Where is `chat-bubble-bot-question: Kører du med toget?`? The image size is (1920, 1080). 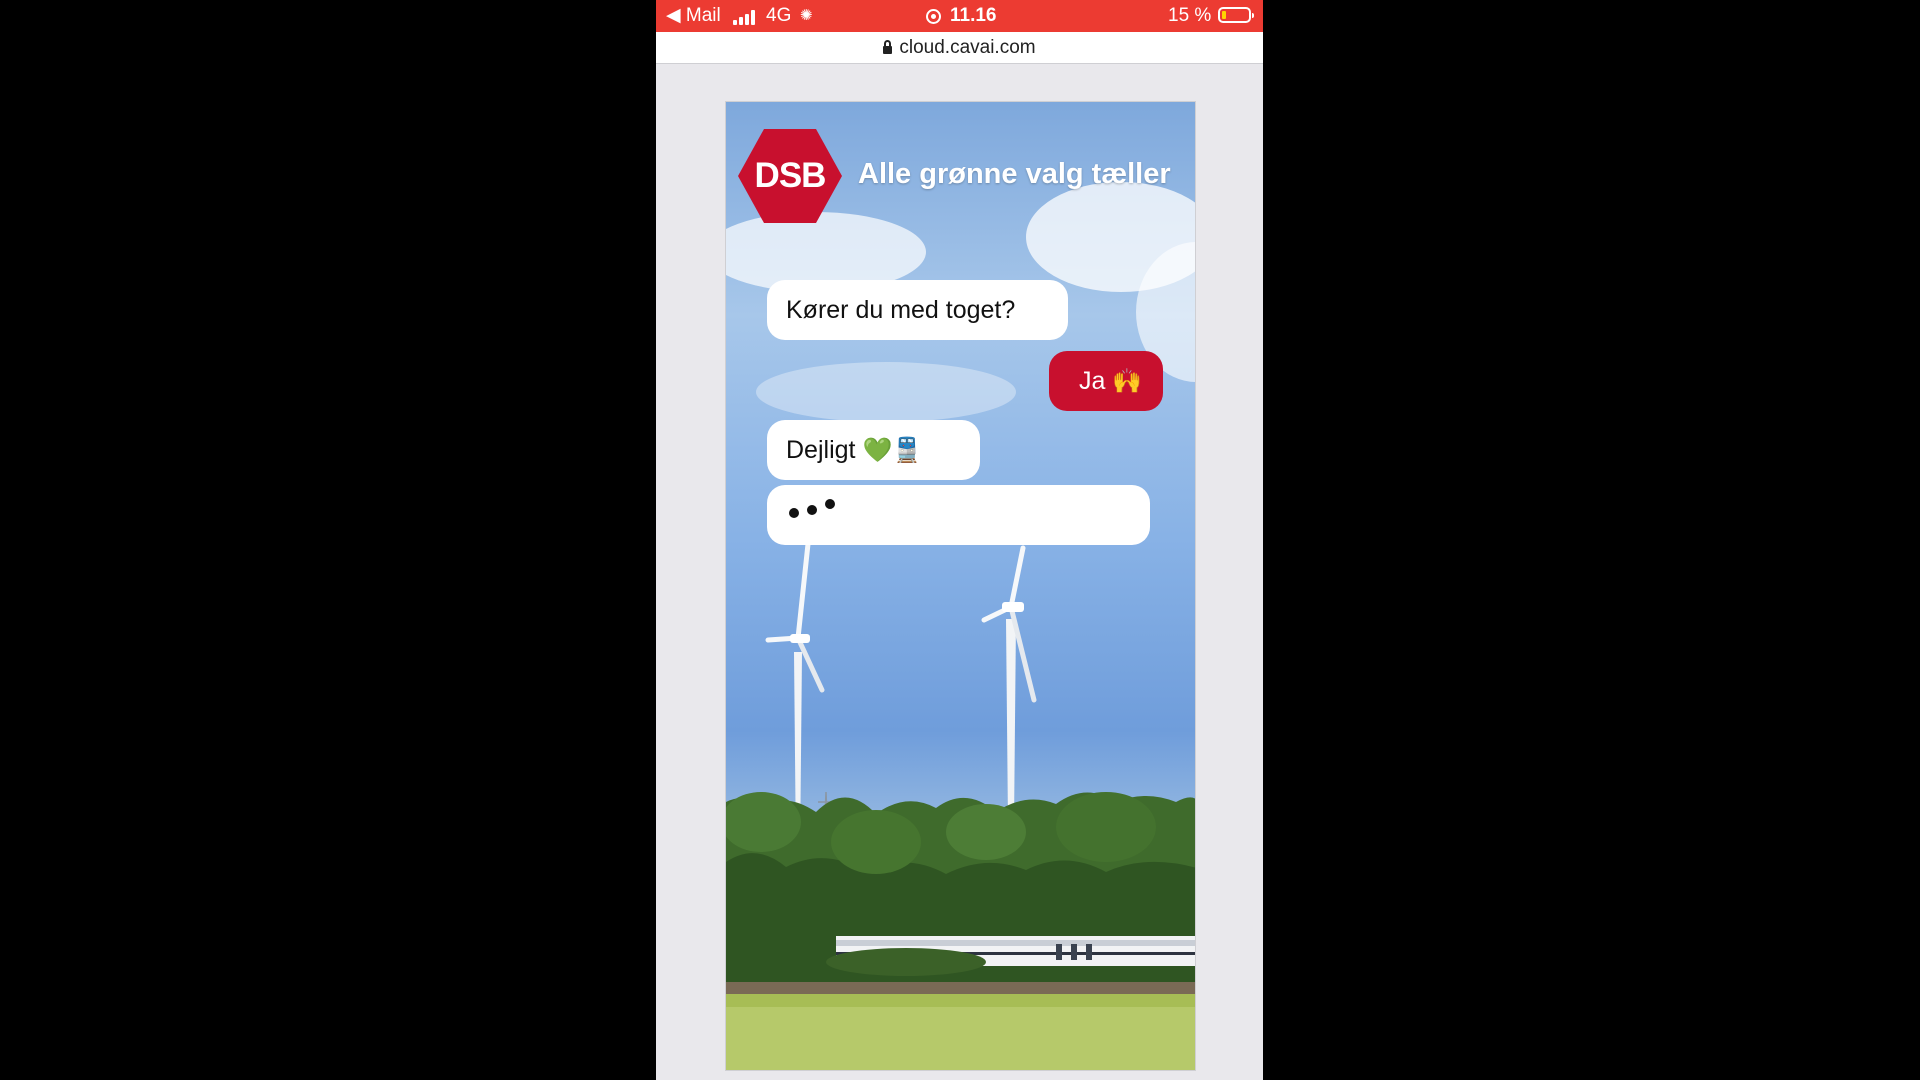 chat-bubble-bot-question: Kører du med toget? is located at coordinates (917, 310).